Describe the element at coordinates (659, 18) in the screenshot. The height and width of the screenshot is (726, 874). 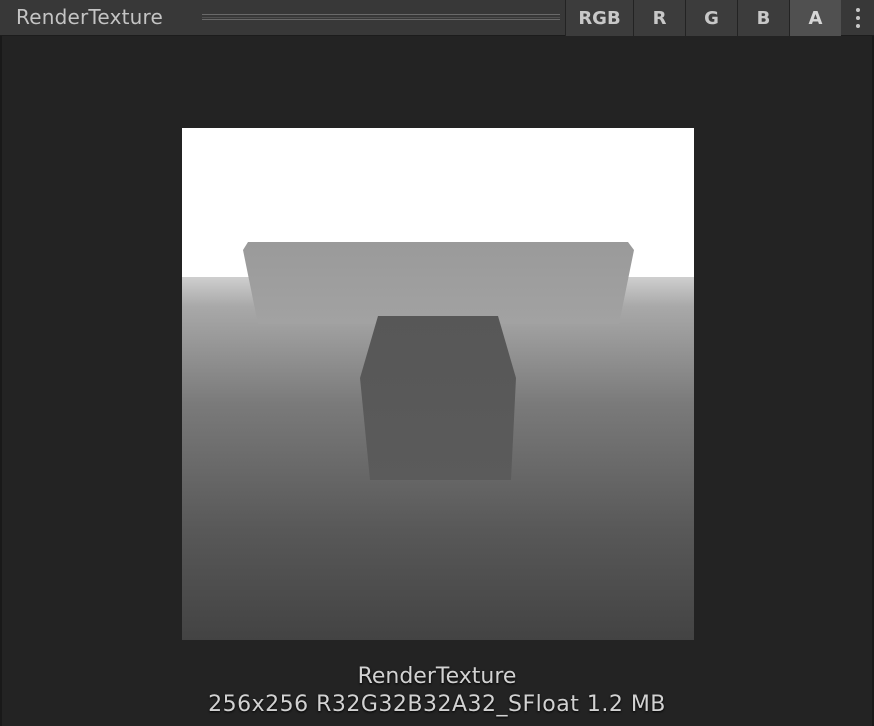
I see `channel-r-button: R` at that location.